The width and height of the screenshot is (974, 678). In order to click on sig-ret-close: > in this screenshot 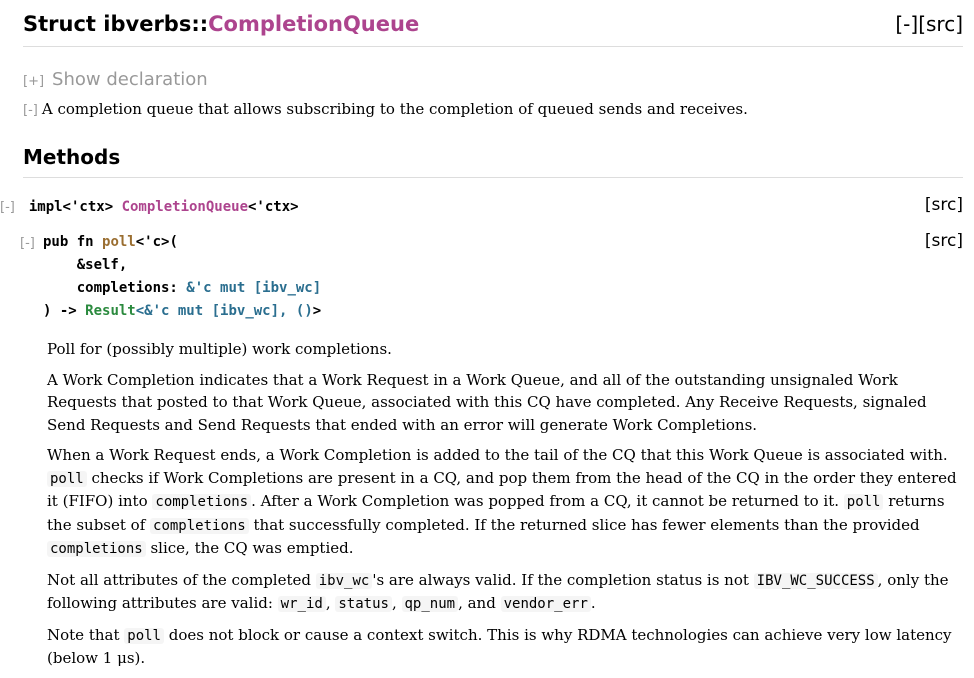, I will do `click(317, 311)`.